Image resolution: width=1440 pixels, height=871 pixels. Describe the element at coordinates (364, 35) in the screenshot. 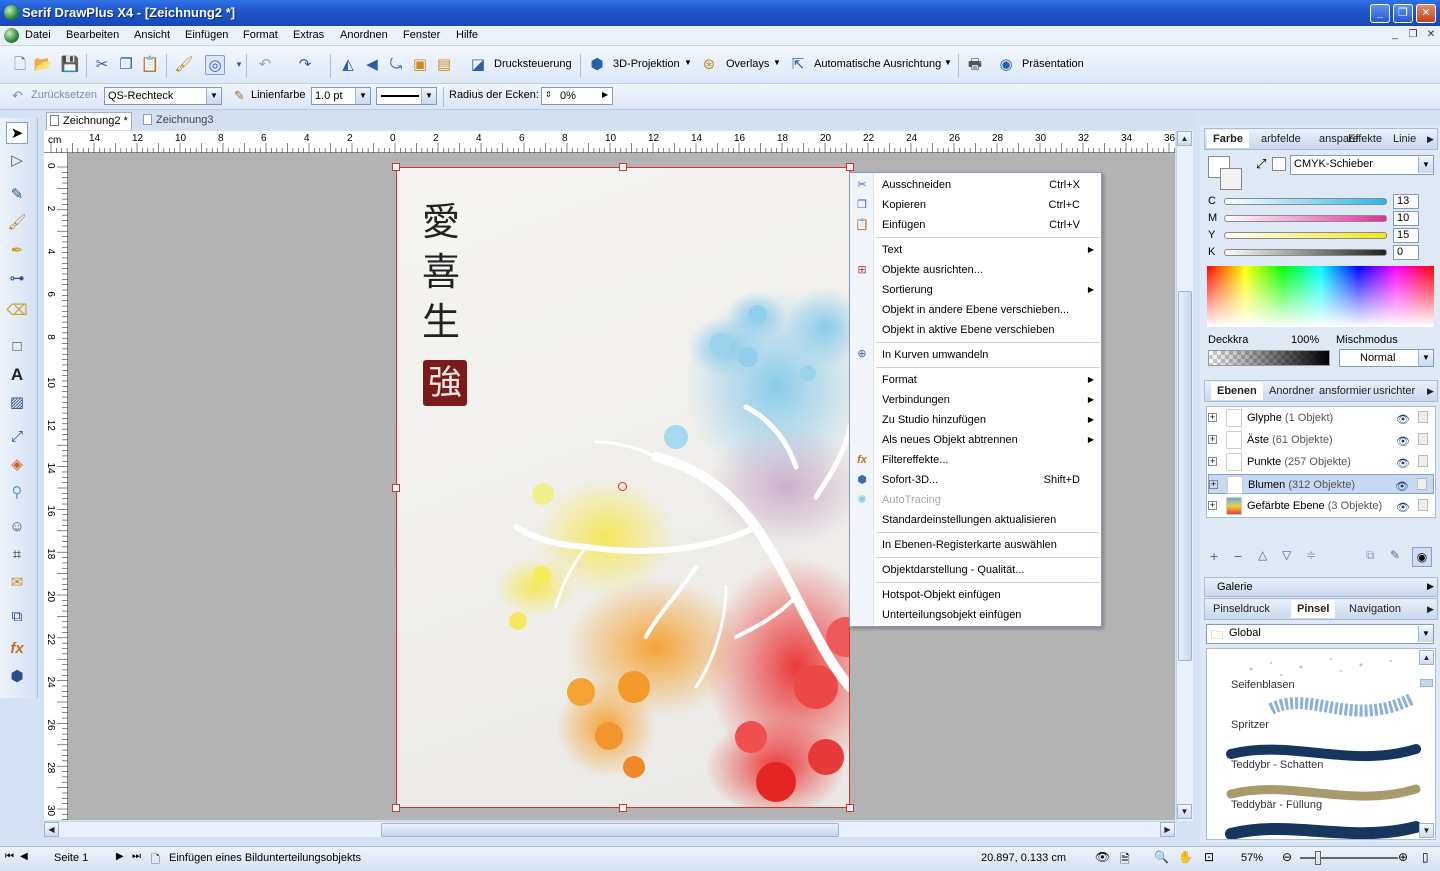

I see `menu-anordnen: Anordnen` at that location.